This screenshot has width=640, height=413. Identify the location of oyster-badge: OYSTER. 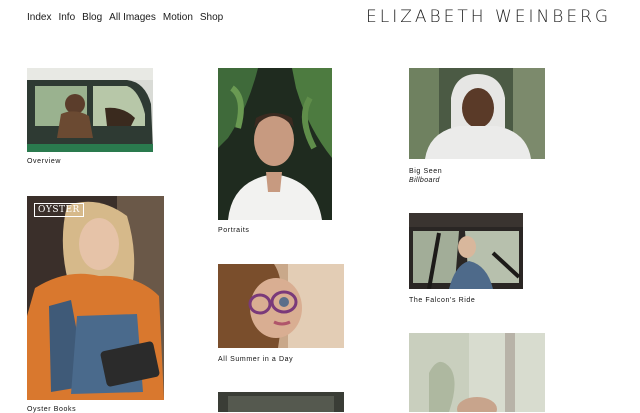
(59, 210).